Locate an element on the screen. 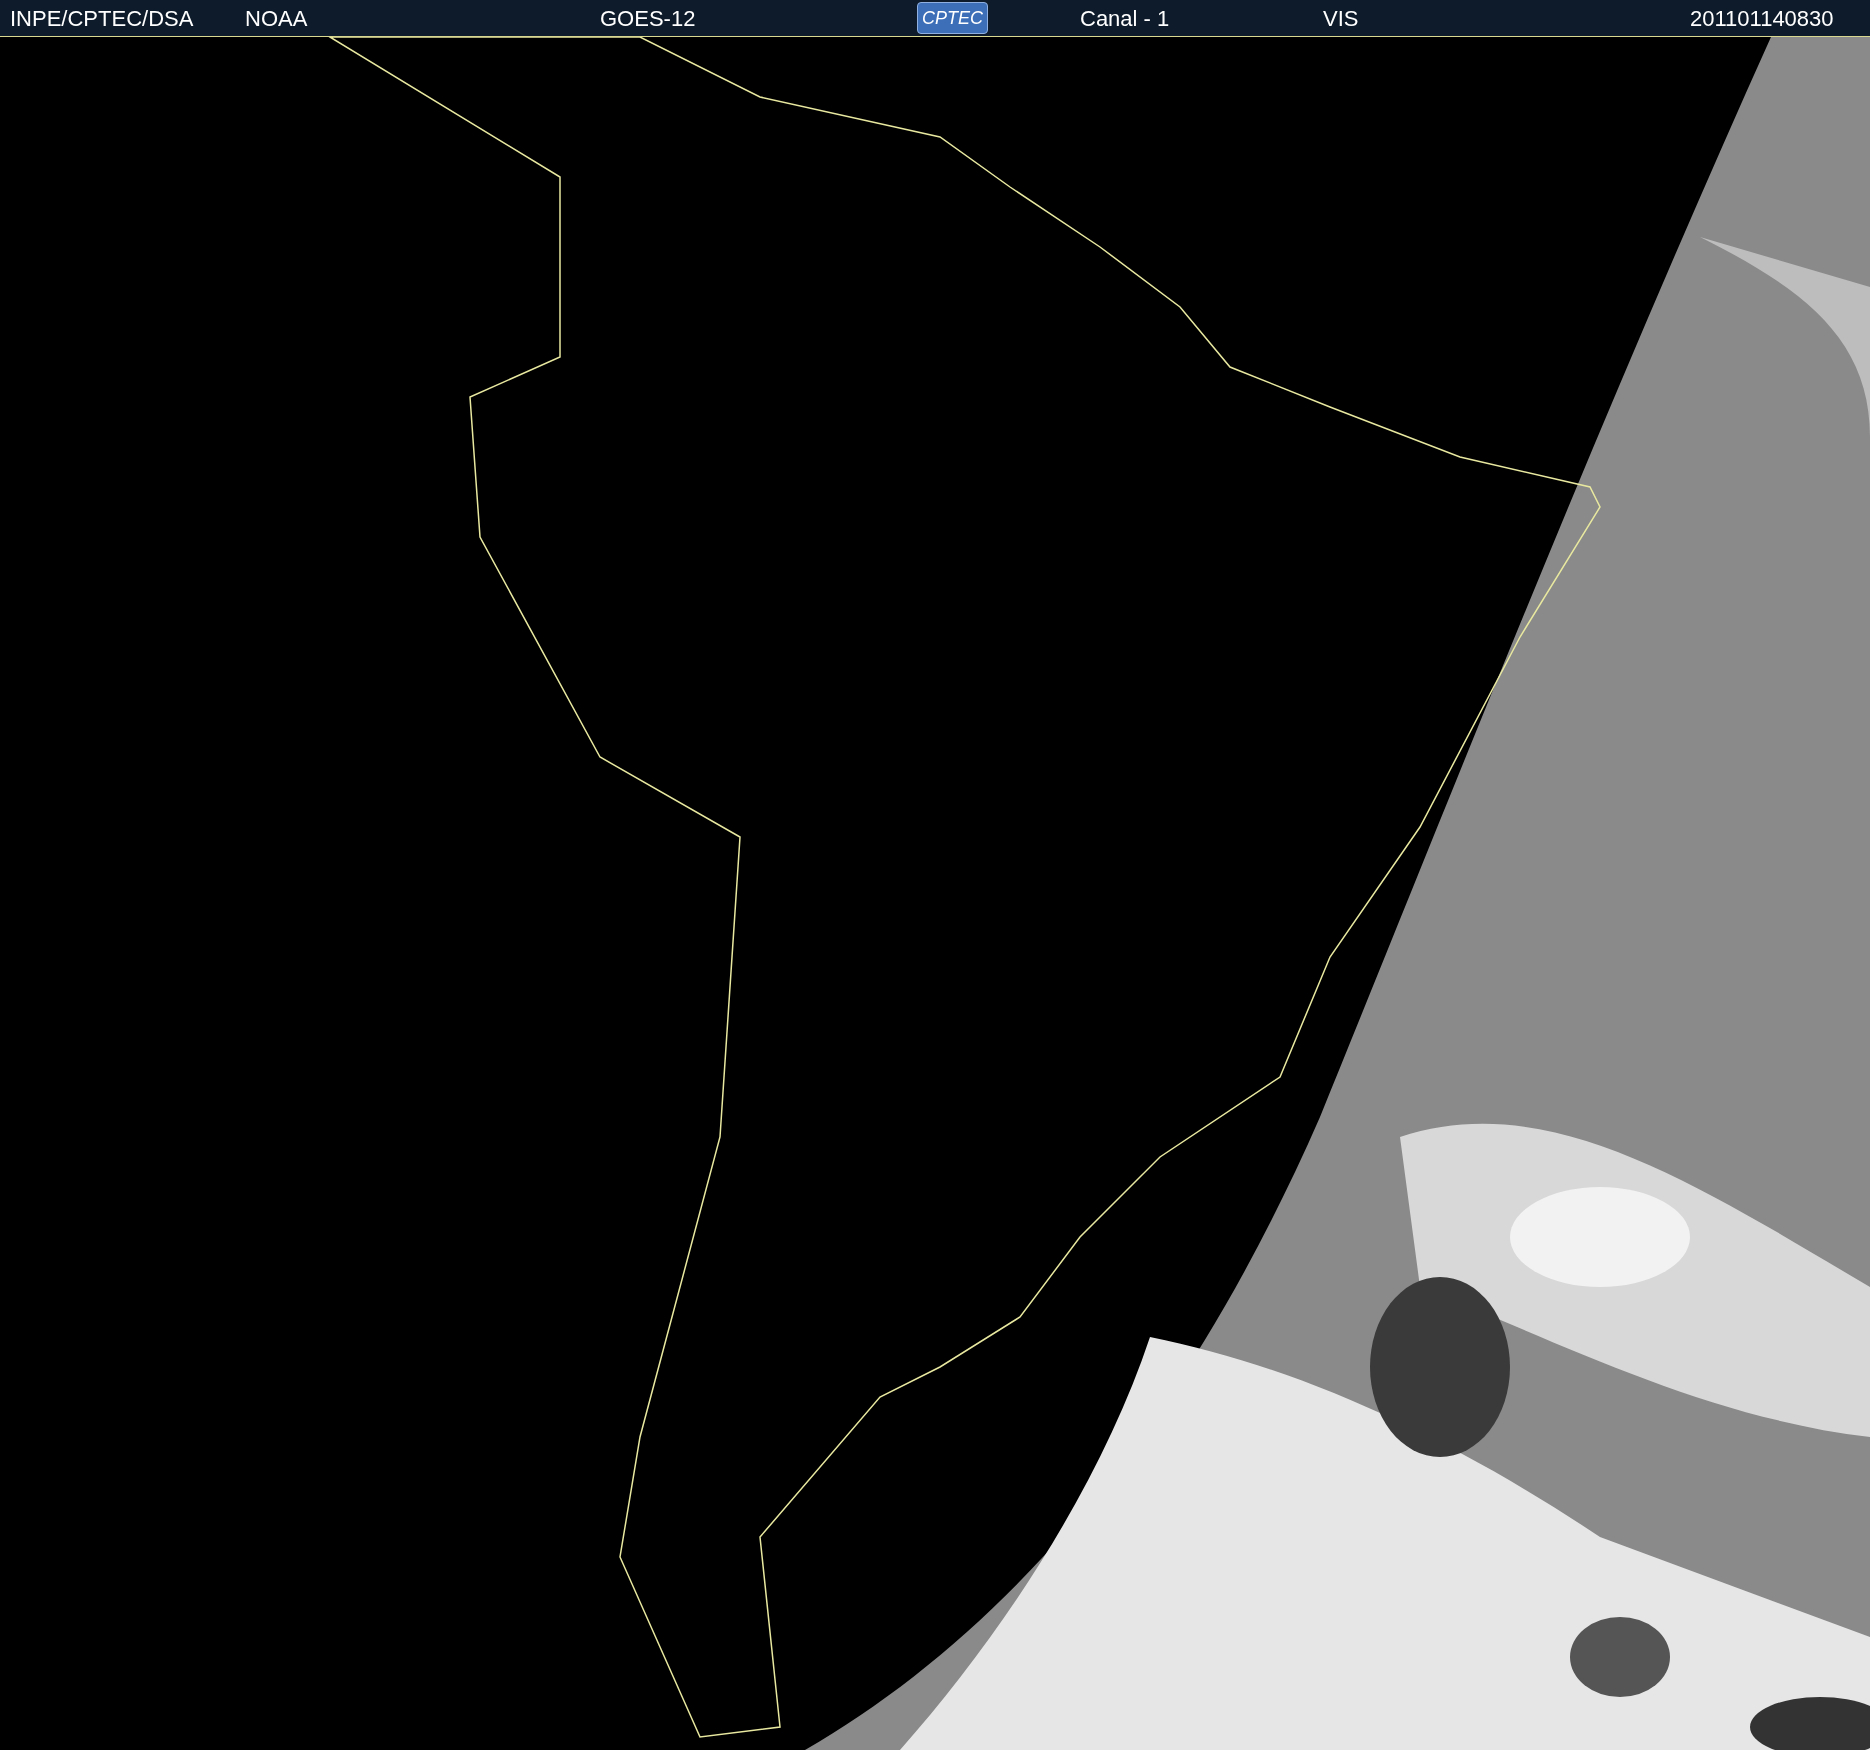  header-label: NOAA is located at coordinates (276, 18).